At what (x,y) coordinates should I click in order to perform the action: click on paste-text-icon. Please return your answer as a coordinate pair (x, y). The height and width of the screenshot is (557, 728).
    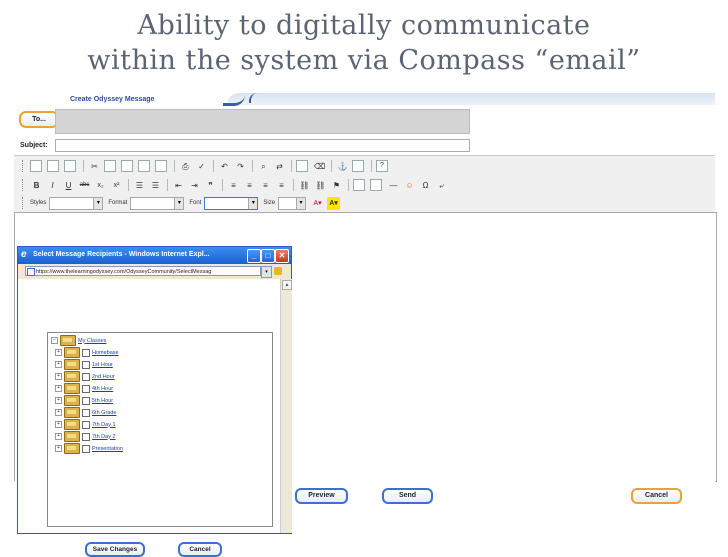
    Looking at the image, I should click on (144, 166).